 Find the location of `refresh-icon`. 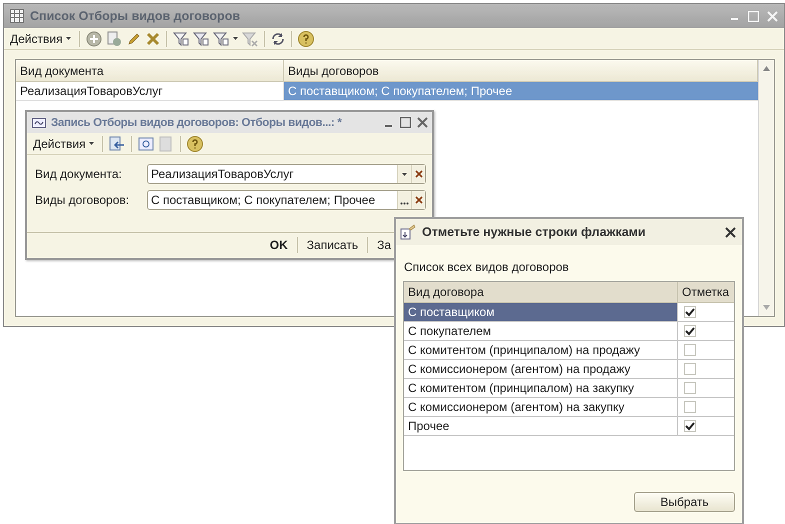

refresh-icon is located at coordinates (277, 39).